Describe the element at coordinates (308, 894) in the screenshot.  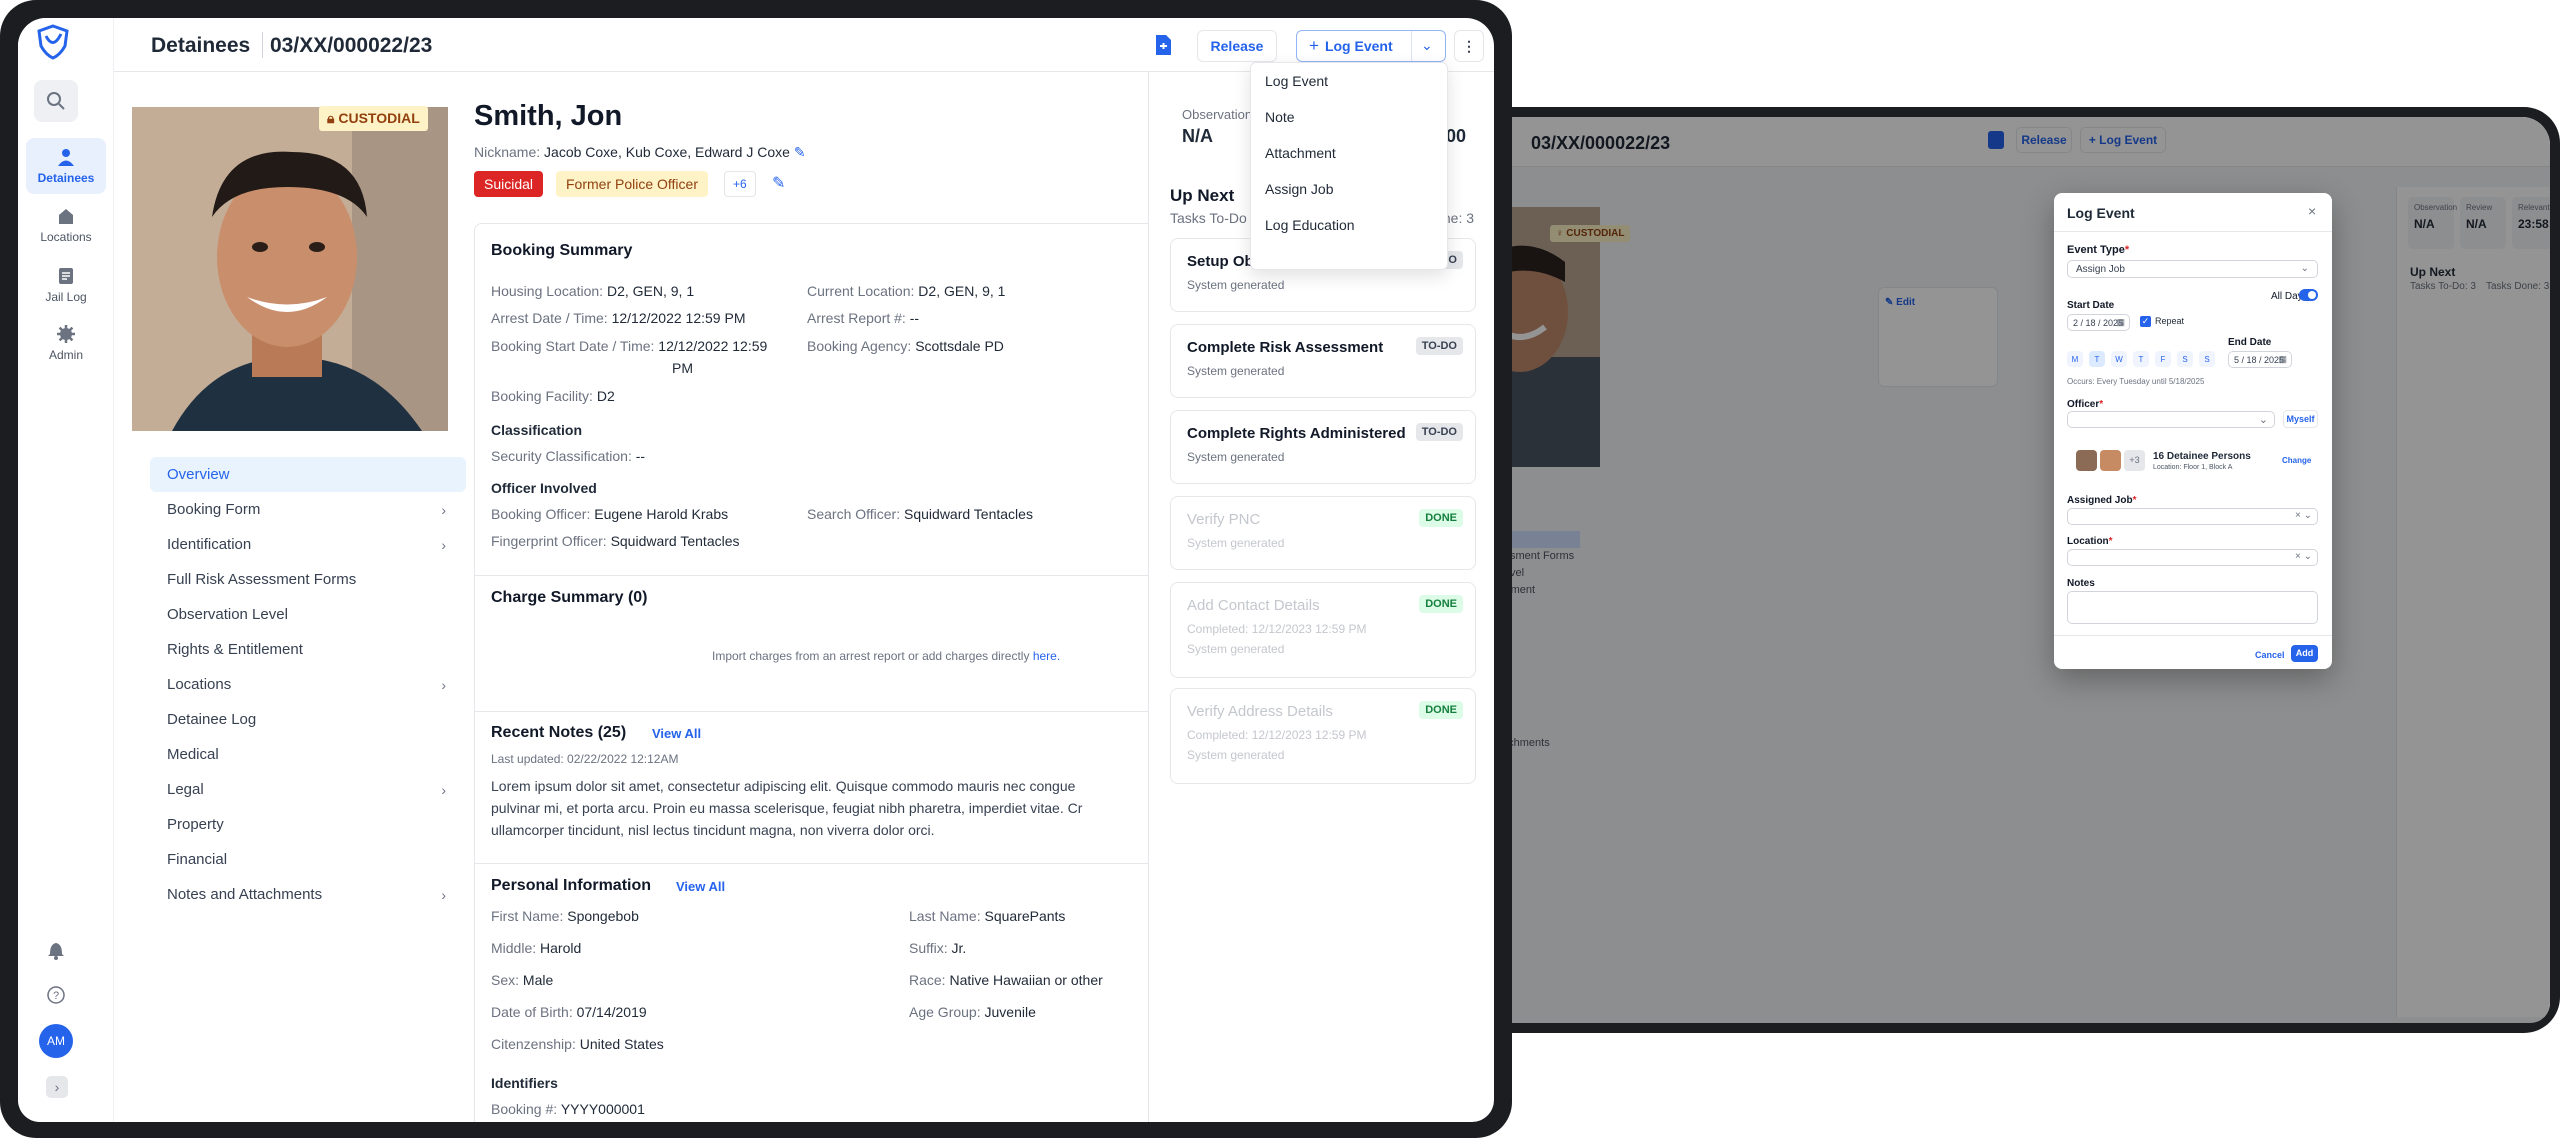
I see `nav-notes-attachments: Notes and Attachments ›` at that location.